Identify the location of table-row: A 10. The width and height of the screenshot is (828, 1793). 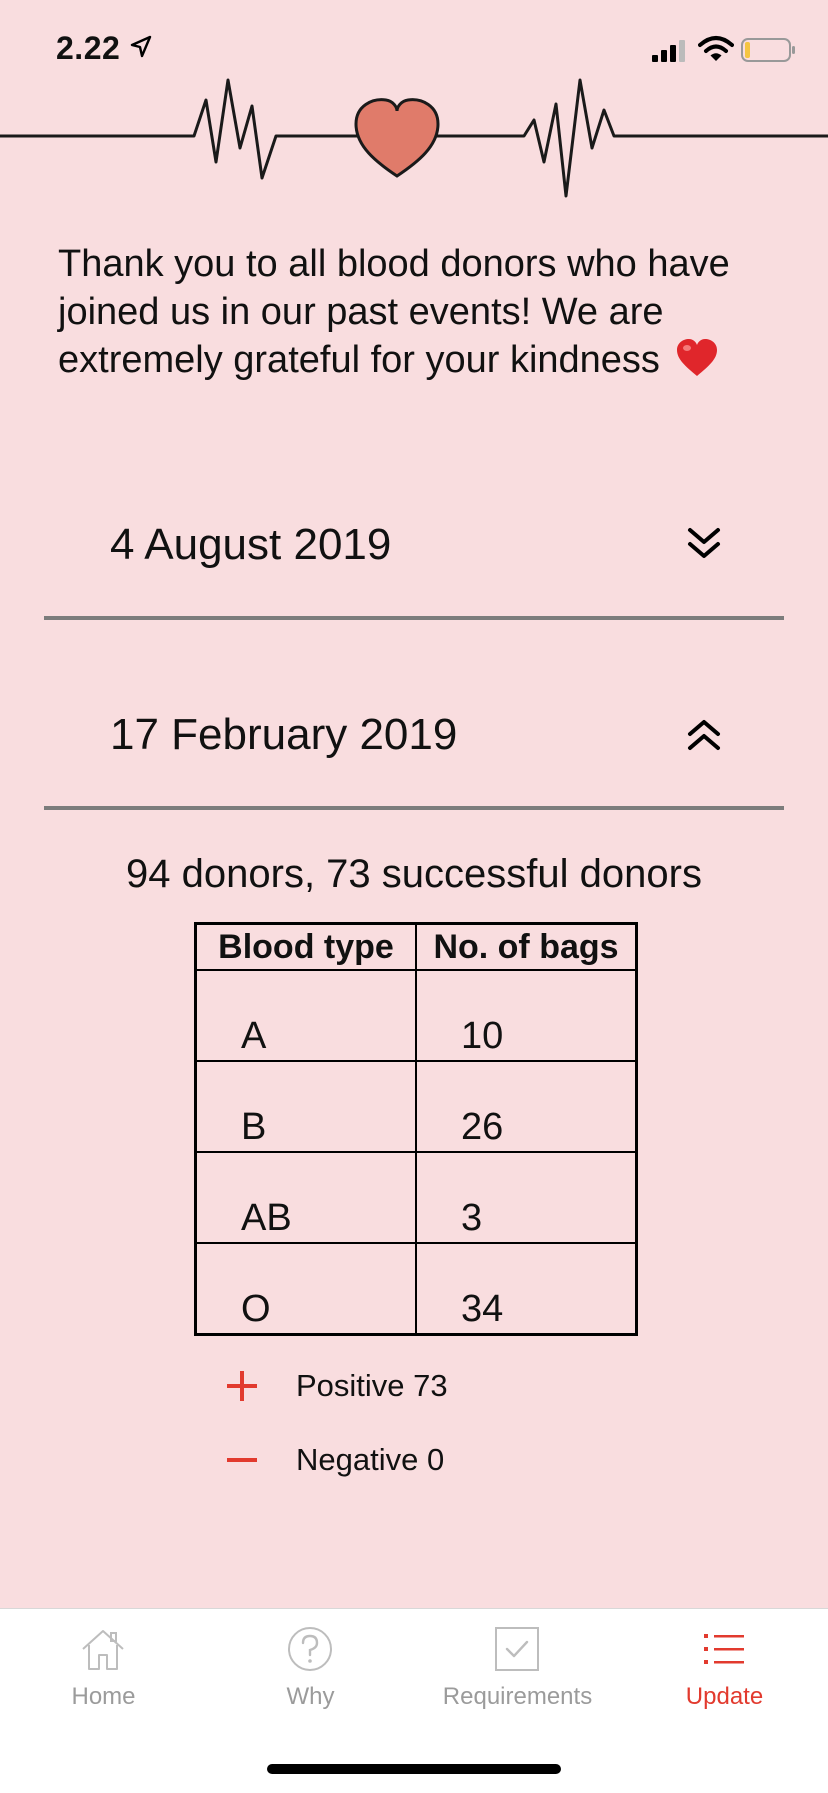
(416, 1015).